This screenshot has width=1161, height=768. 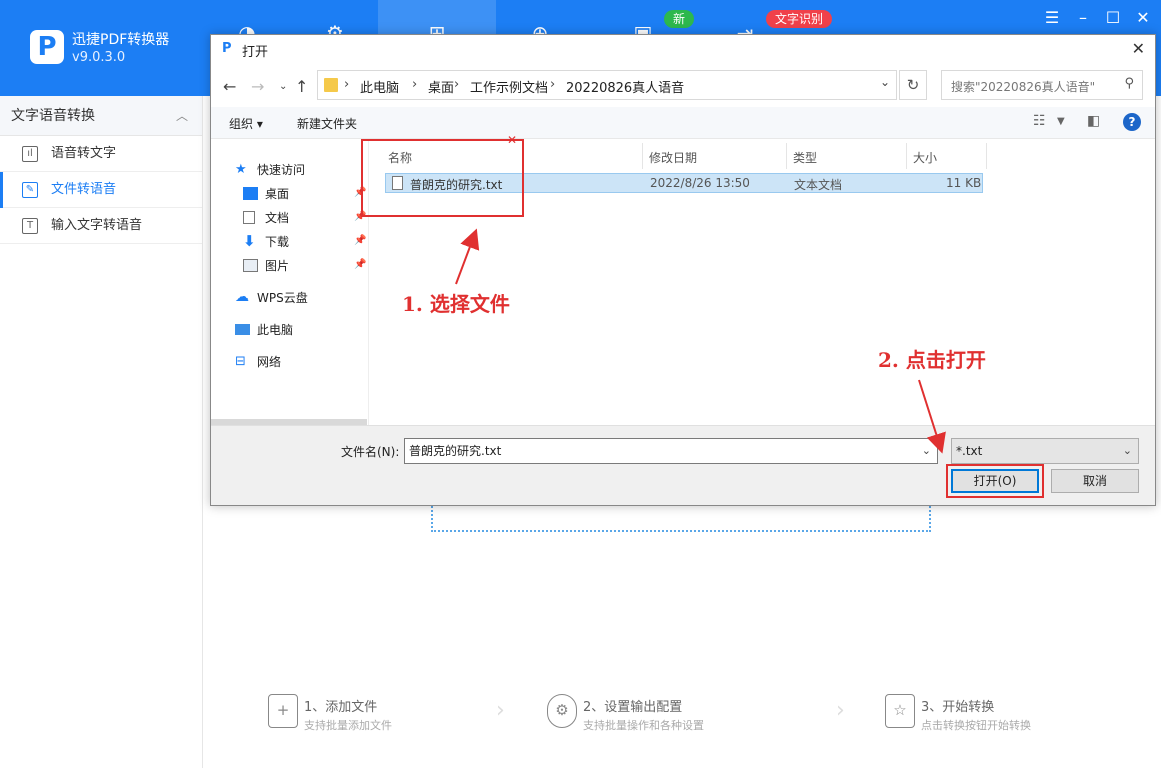 What do you see at coordinates (442, 178) in the screenshot?
I see `annotation-box-file` at bounding box center [442, 178].